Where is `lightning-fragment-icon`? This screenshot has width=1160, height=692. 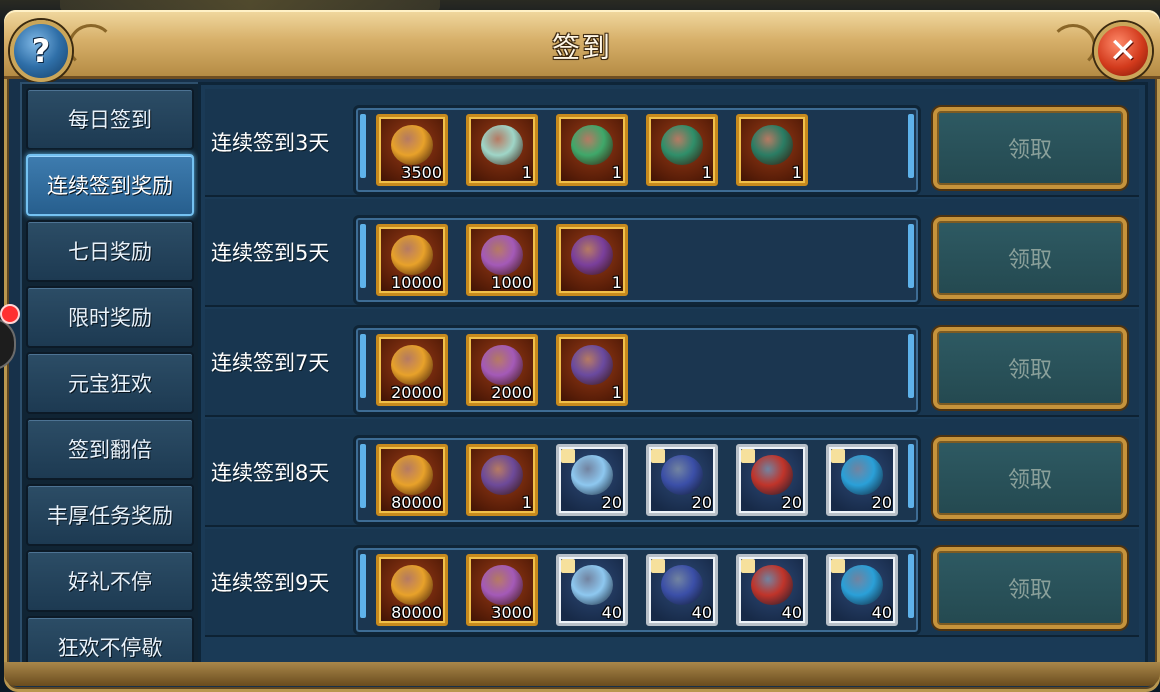 lightning-fragment-icon is located at coordinates (682, 475).